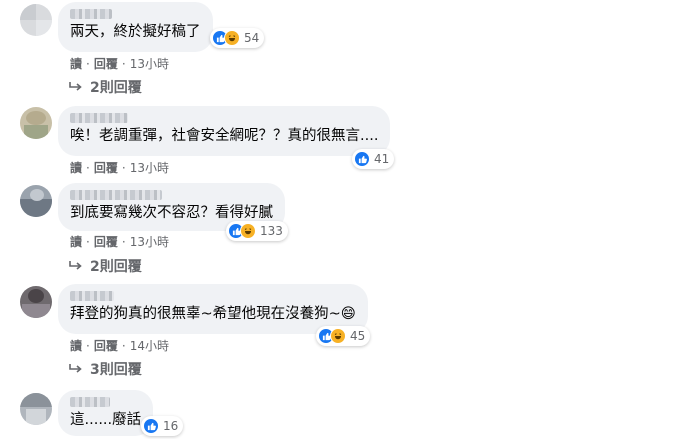  I want to click on view-replies-button: 3則回覆, so click(105, 369).